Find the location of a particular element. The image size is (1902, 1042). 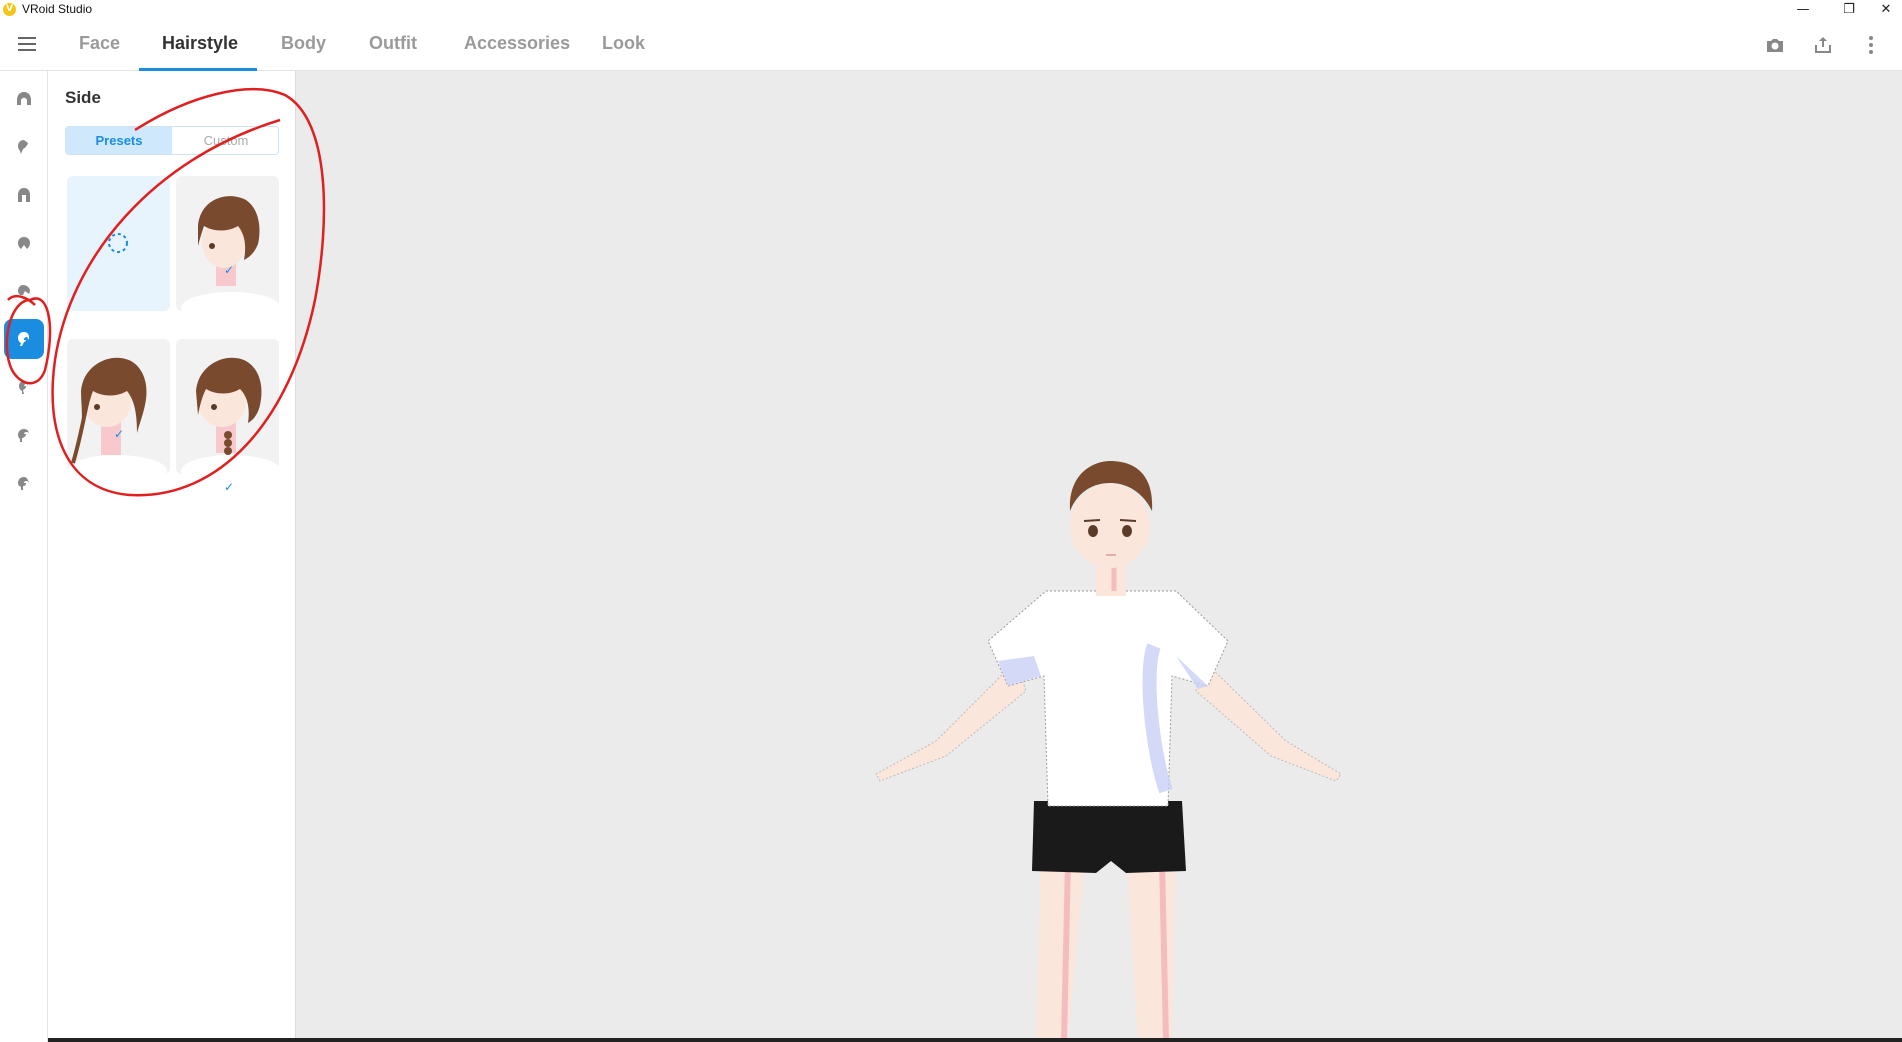

window-title: VRoid Studio is located at coordinates (57, 9).